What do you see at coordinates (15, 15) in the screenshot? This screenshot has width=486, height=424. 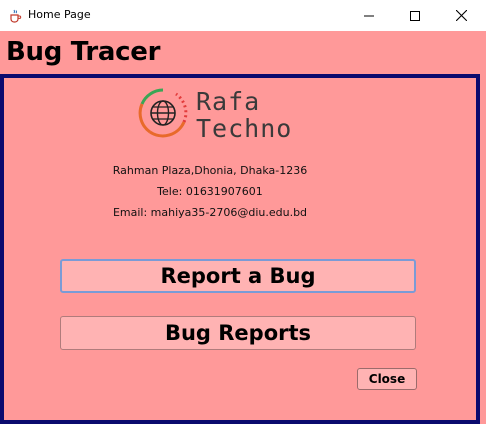 I see `java-cup-icon` at bounding box center [15, 15].